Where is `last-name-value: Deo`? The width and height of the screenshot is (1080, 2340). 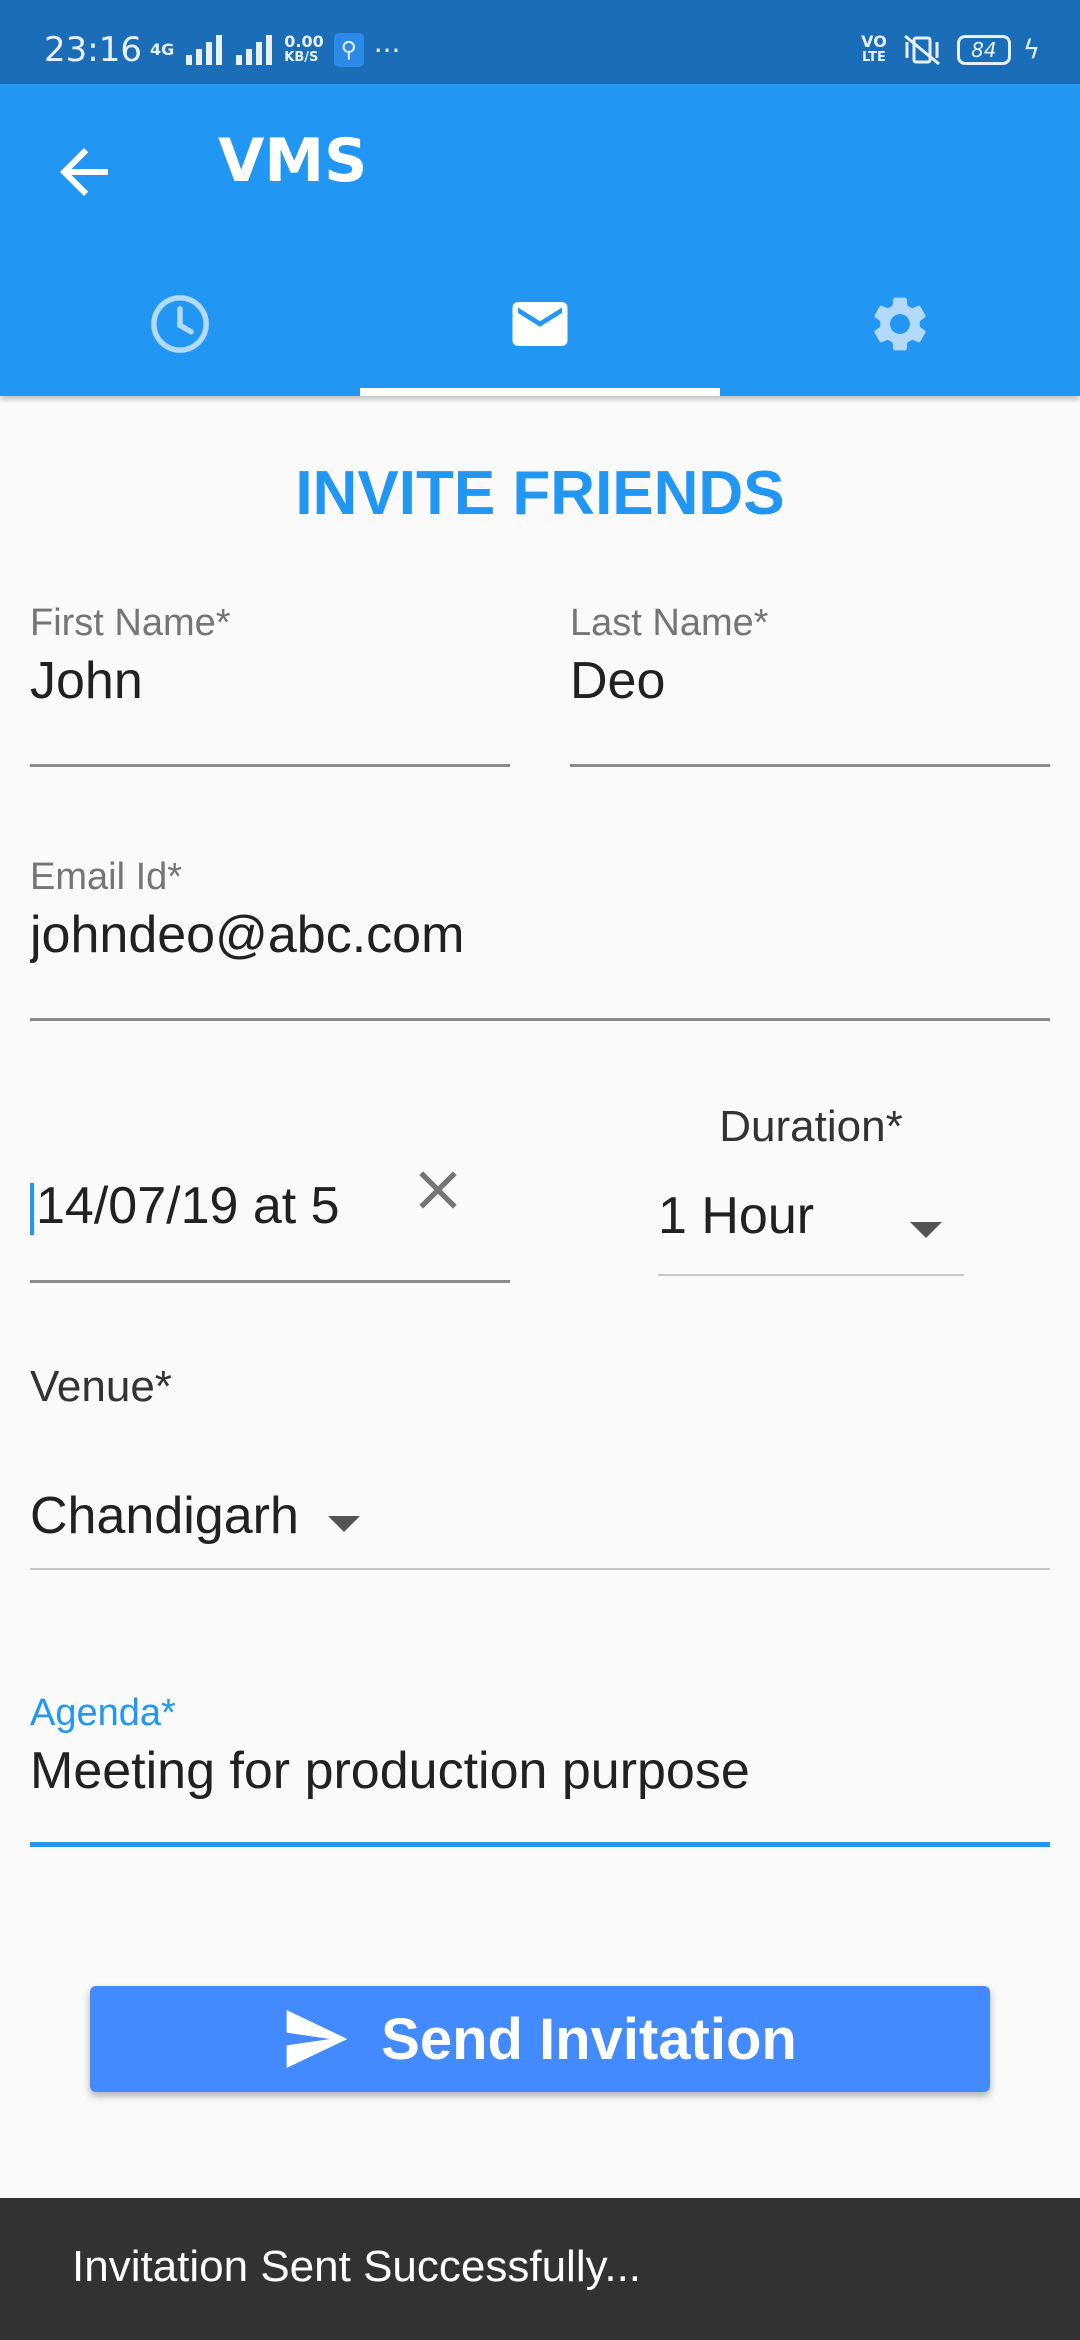 last-name-value: Deo is located at coordinates (618, 681).